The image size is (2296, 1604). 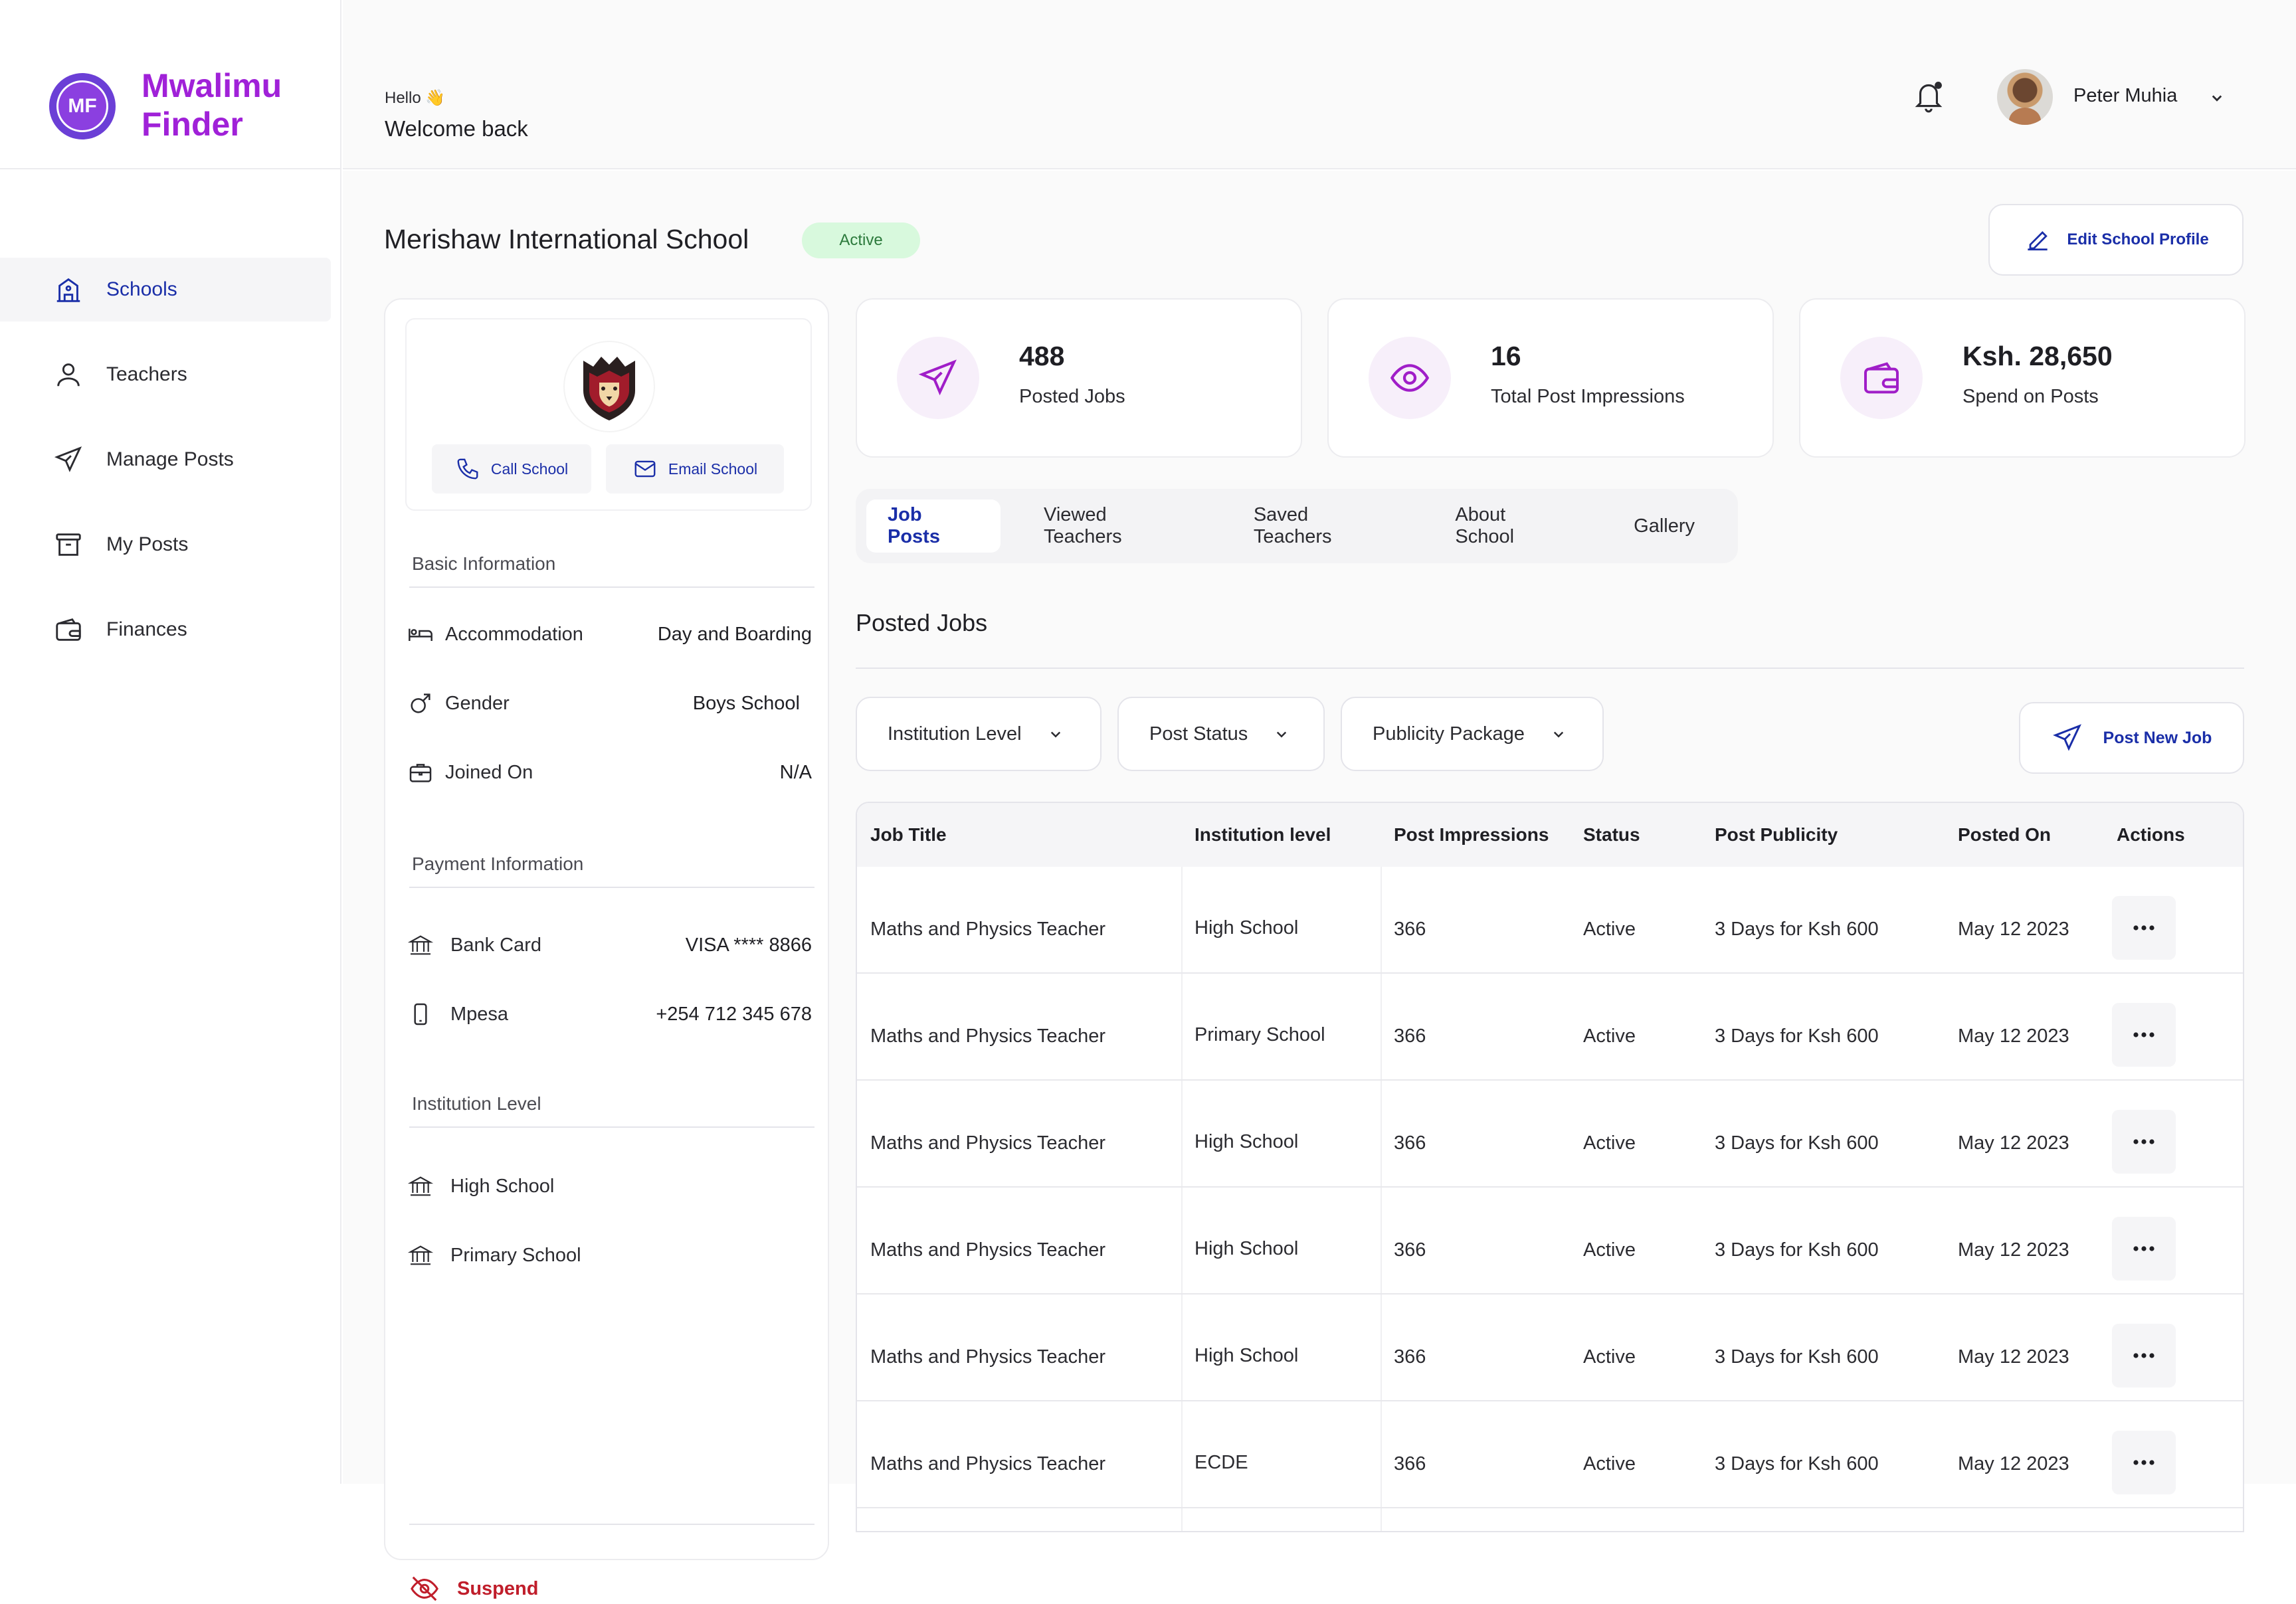 What do you see at coordinates (1263, 835) in the screenshot?
I see `column-header-institution-level: Institution level` at bounding box center [1263, 835].